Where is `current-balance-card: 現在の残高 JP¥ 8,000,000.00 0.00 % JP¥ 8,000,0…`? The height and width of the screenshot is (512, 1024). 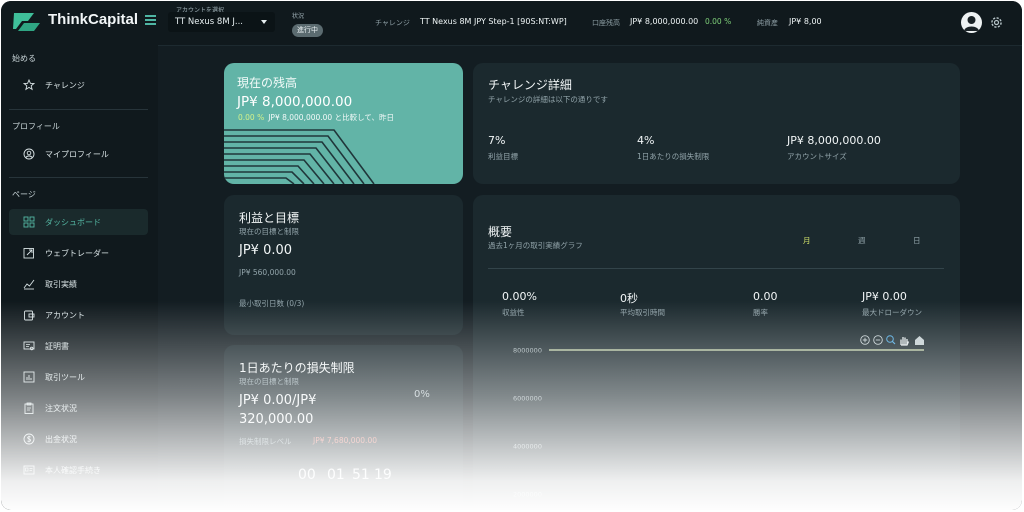 current-balance-card: 現在の残高 JP¥ 8,000,000.00 0.00 % JP¥ 8,000,0… is located at coordinates (343, 123).